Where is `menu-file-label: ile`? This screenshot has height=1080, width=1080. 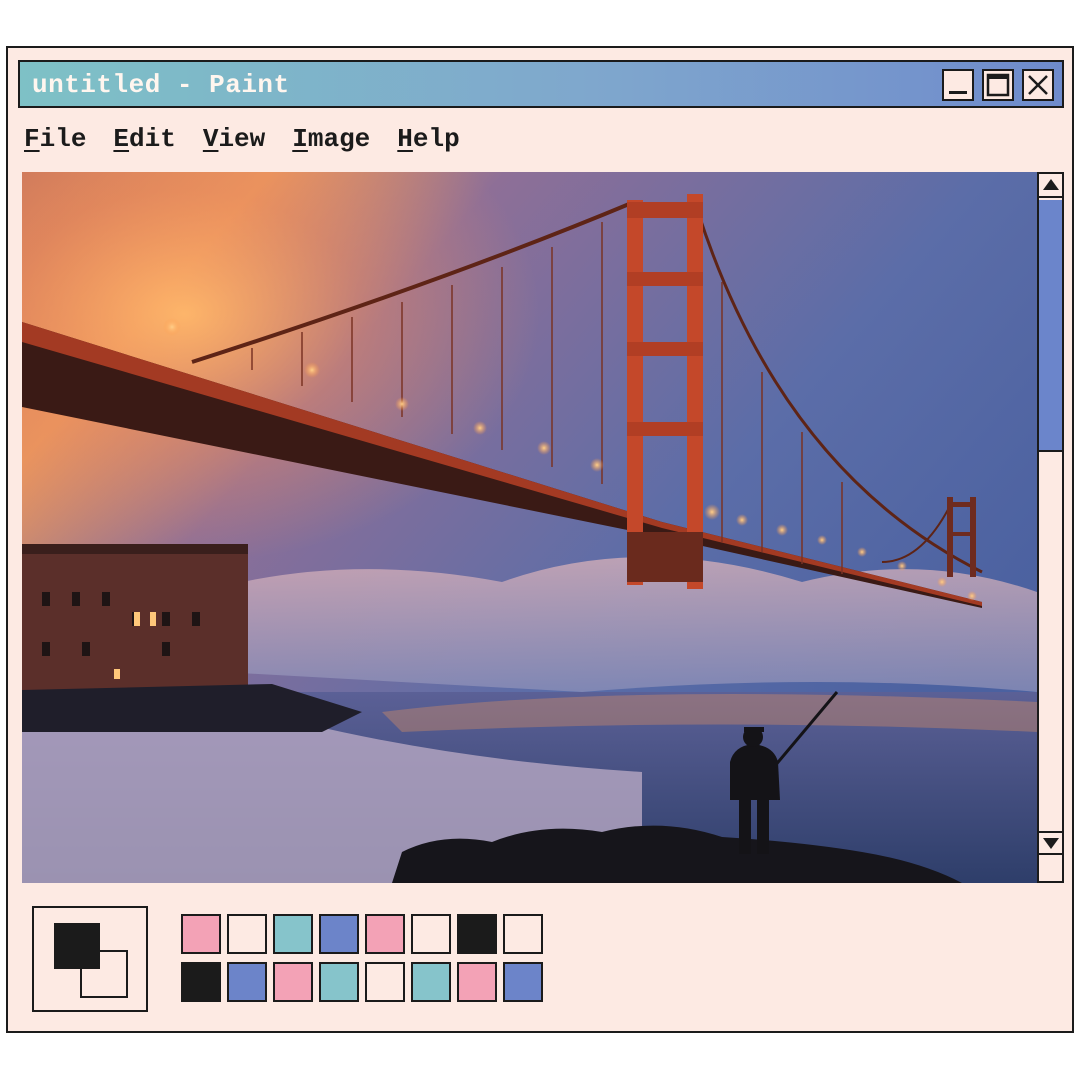
menu-file-label: ile is located at coordinates (63, 139).